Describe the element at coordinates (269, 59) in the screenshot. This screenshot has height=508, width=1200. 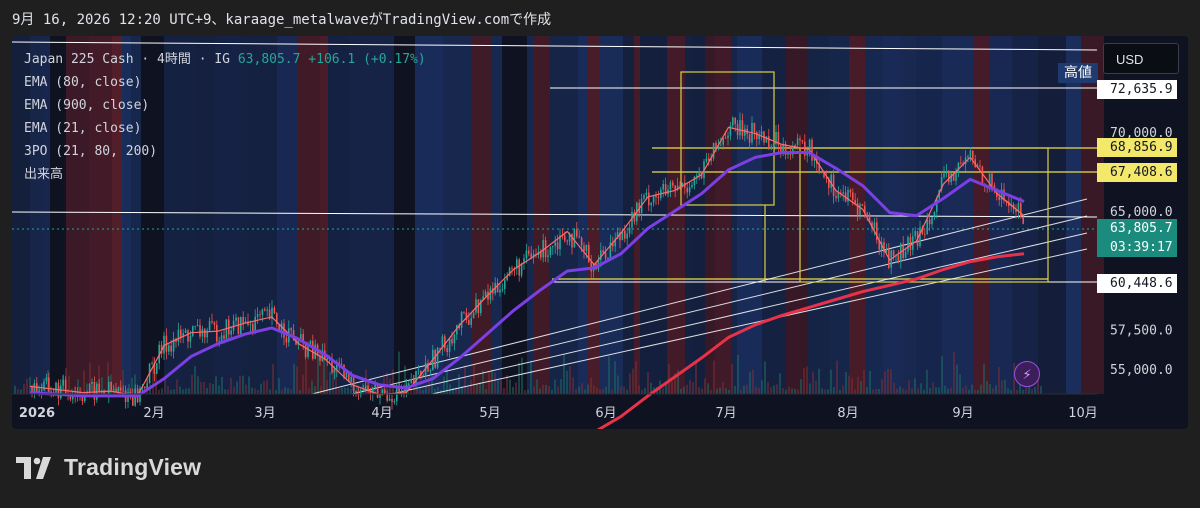
I see `last-price: 63,805.7` at that location.